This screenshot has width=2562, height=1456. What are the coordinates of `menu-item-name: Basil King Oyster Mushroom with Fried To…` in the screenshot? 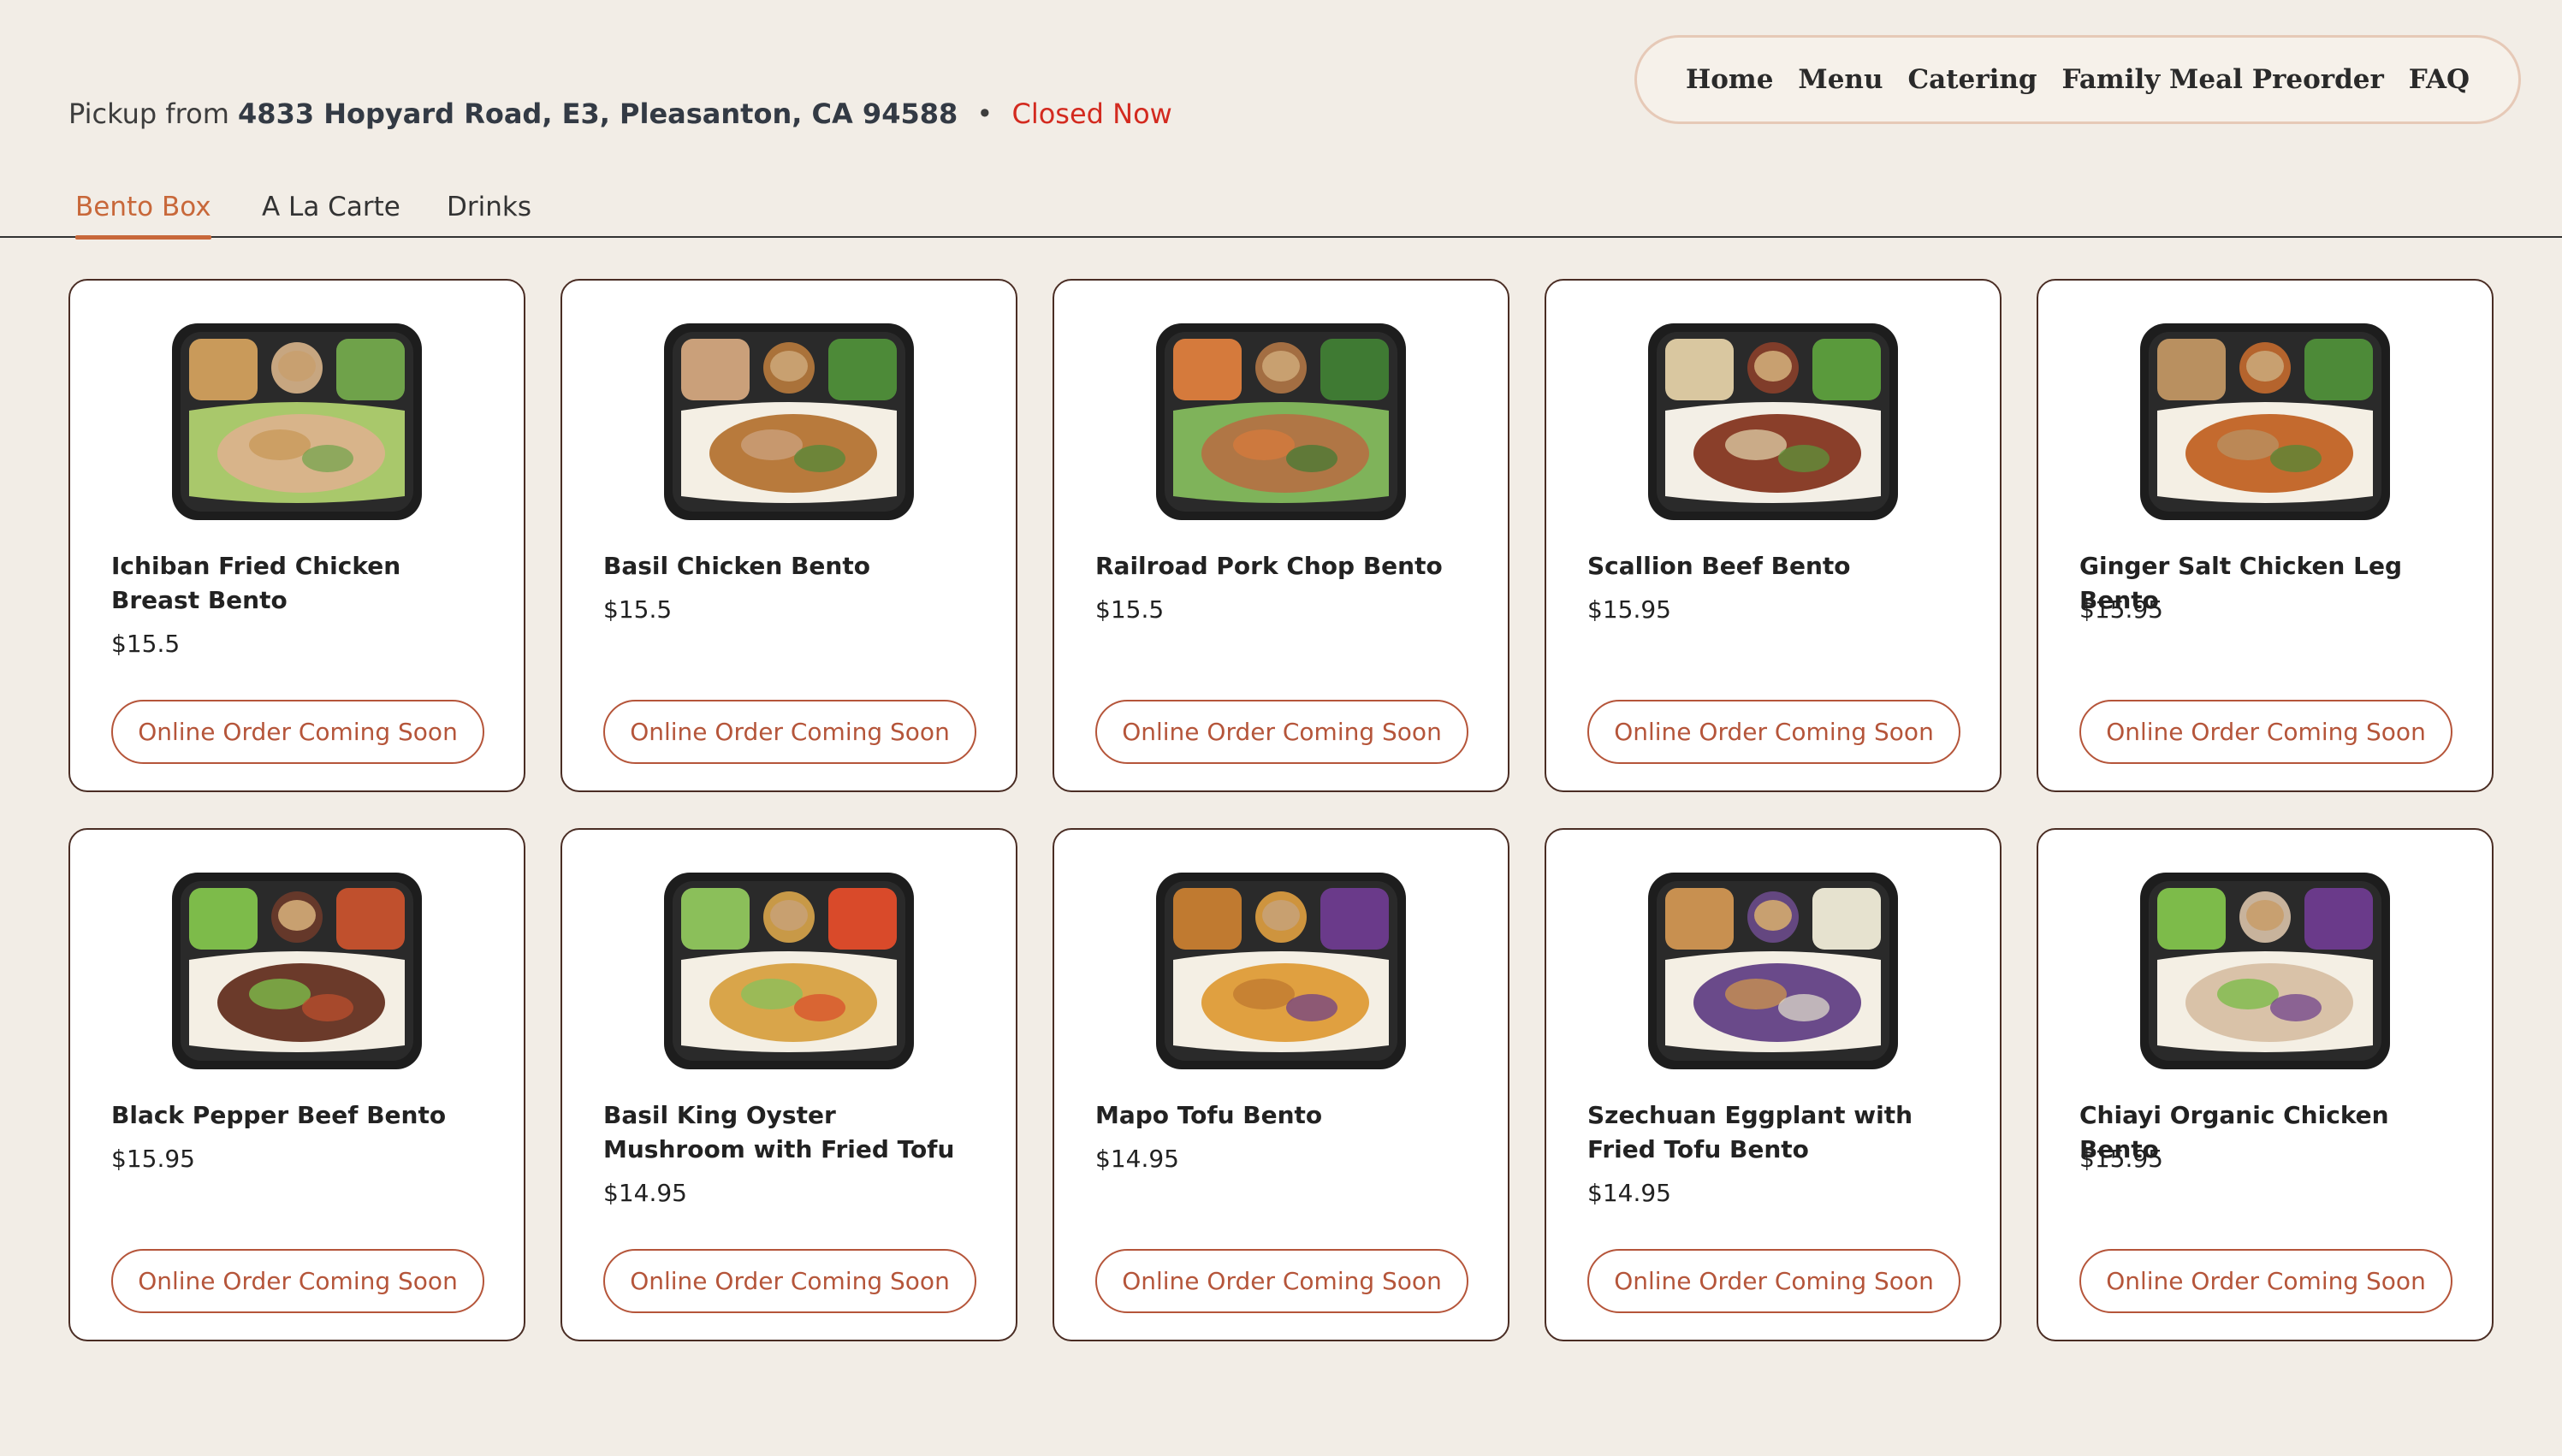 It's located at (779, 1132).